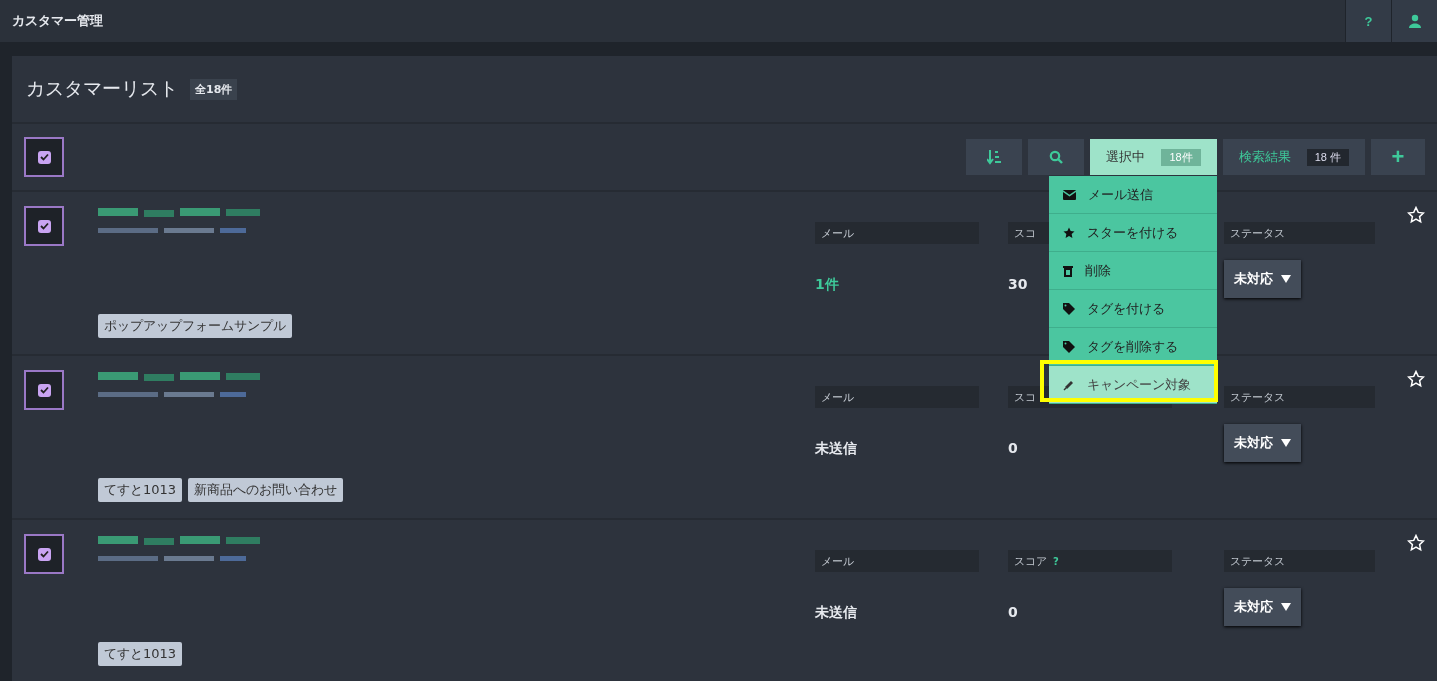 The image size is (1437, 681). I want to click on user-button, so click(1414, 21).